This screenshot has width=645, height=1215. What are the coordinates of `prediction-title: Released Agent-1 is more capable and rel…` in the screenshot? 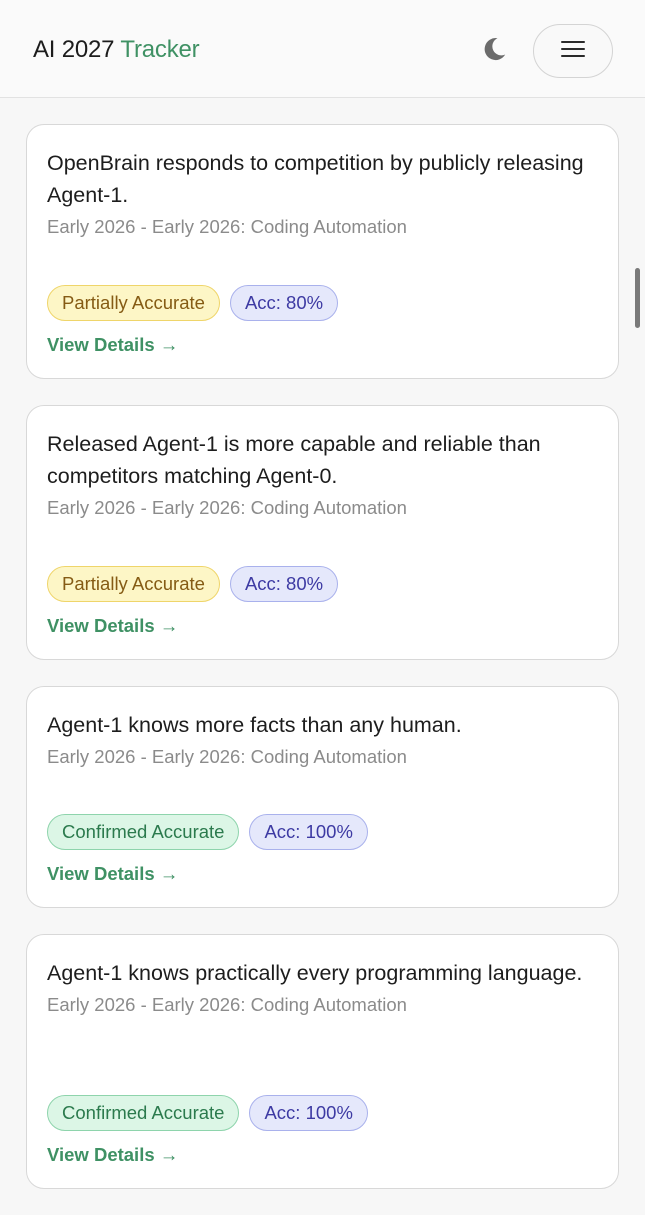 It's located at (294, 460).